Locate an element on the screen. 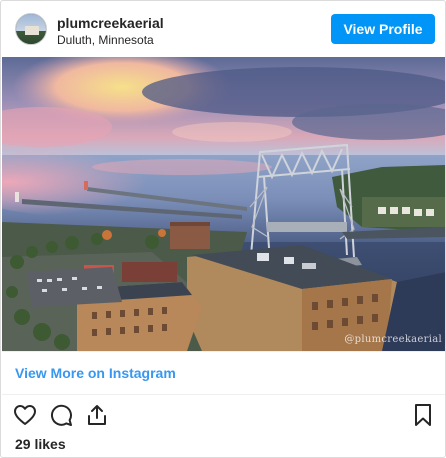 The height and width of the screenshot is (458, 446). view-more-link: View More on Instagram is located at coordinates (95, 373).